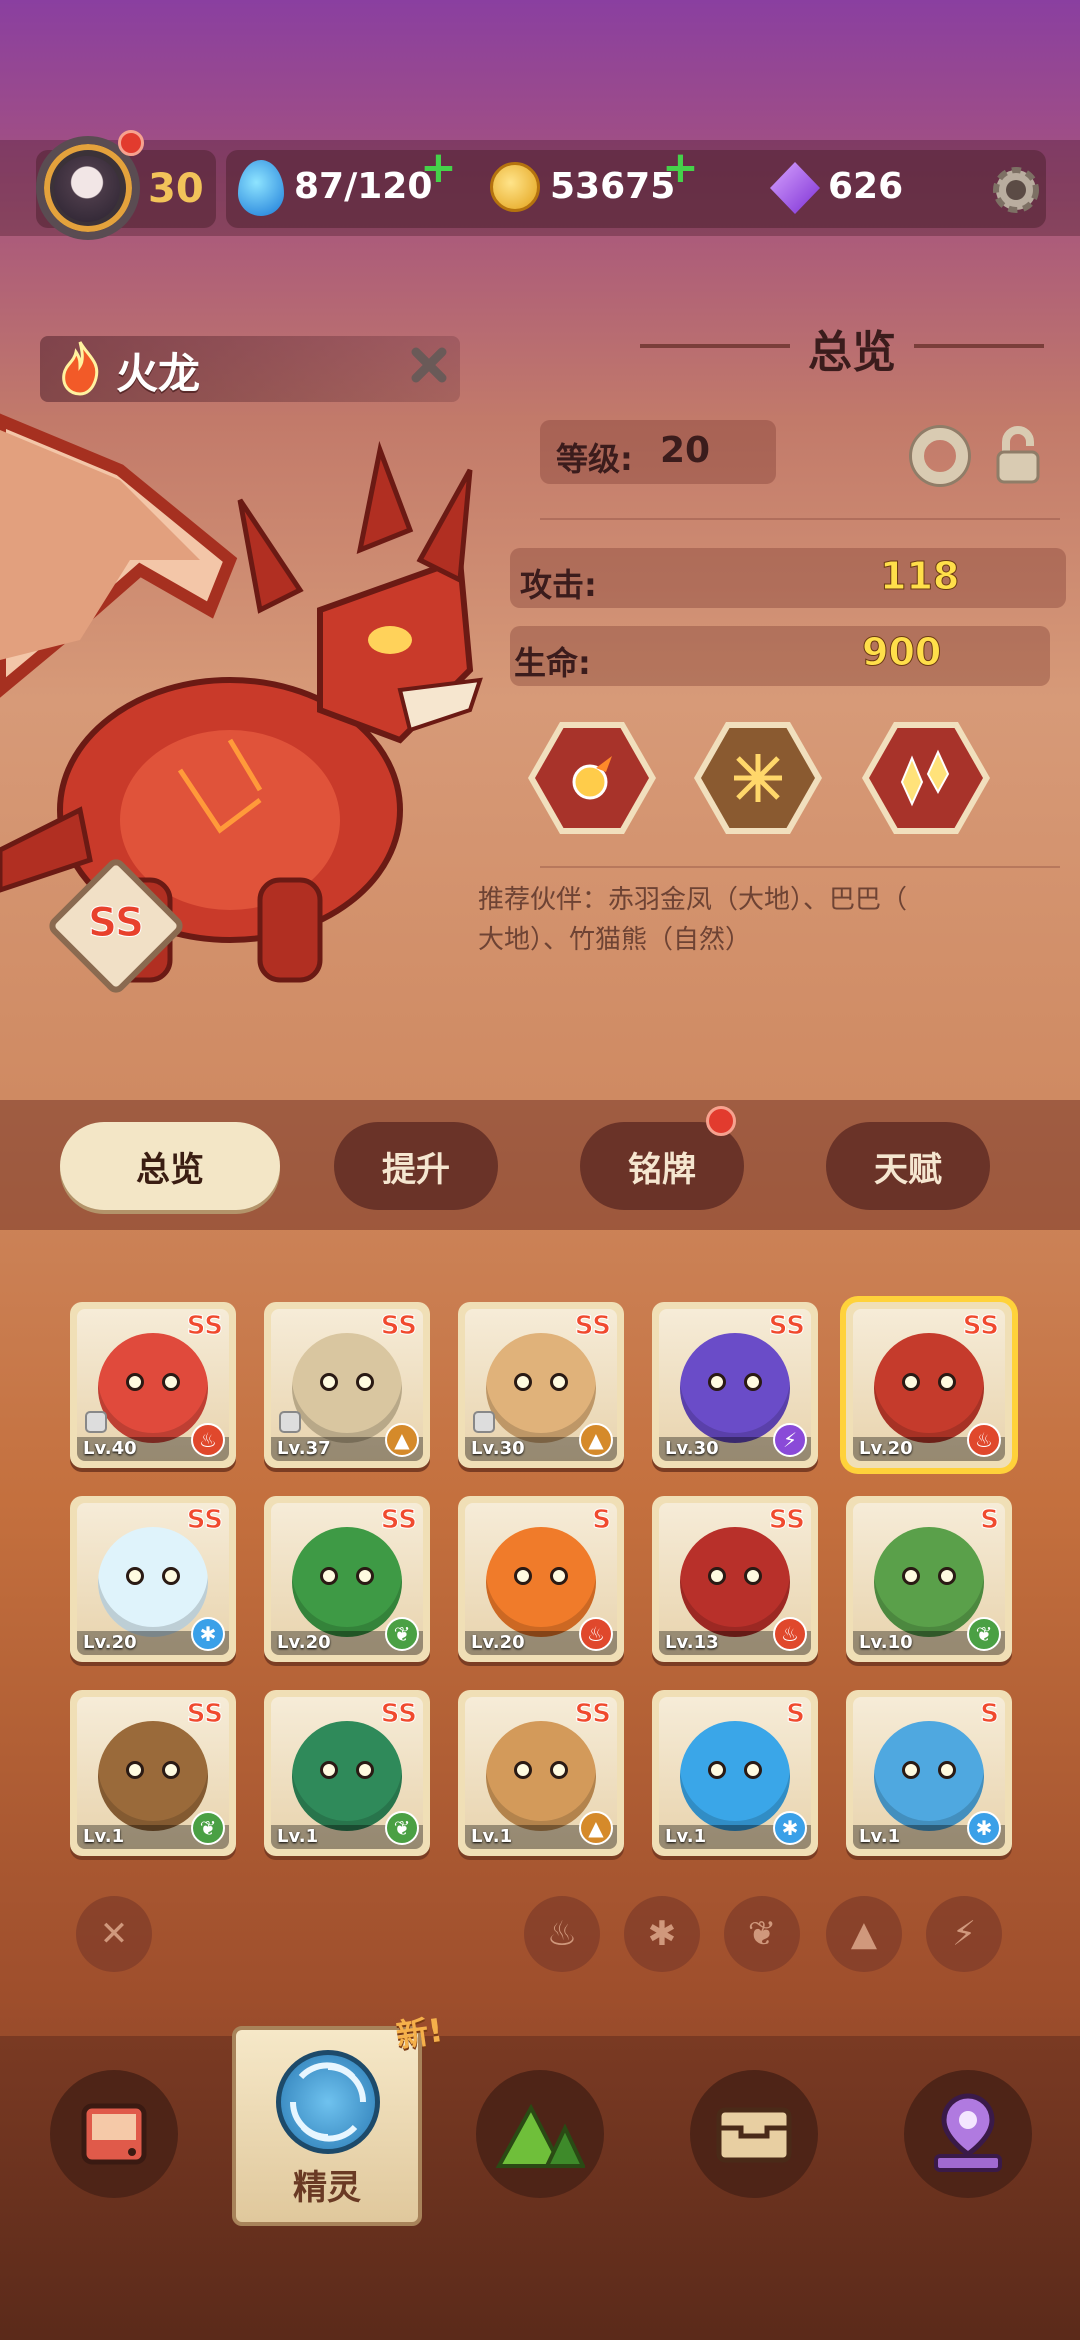 The width and height of the screenshot is (1080, 2340). What do you see at coordinates (540, 2134) in the screenshot?
I see `nav-adventure-button` at bounding box center [540, 2134].